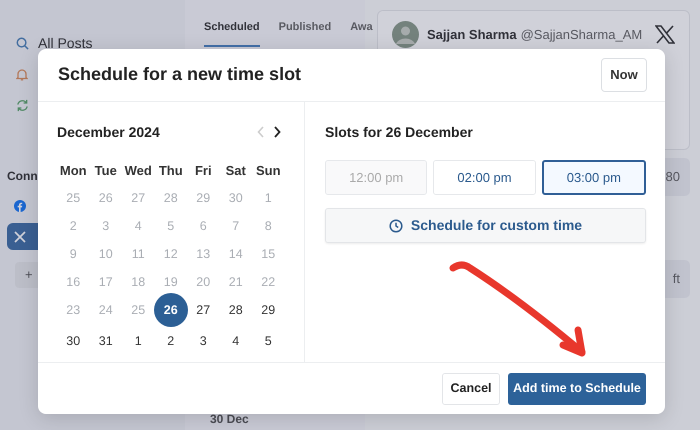 The image size is (700, 430). Describe the element at coordinates (235, 171) in the screenshot. I see `weekday-label: Sat` at that location.